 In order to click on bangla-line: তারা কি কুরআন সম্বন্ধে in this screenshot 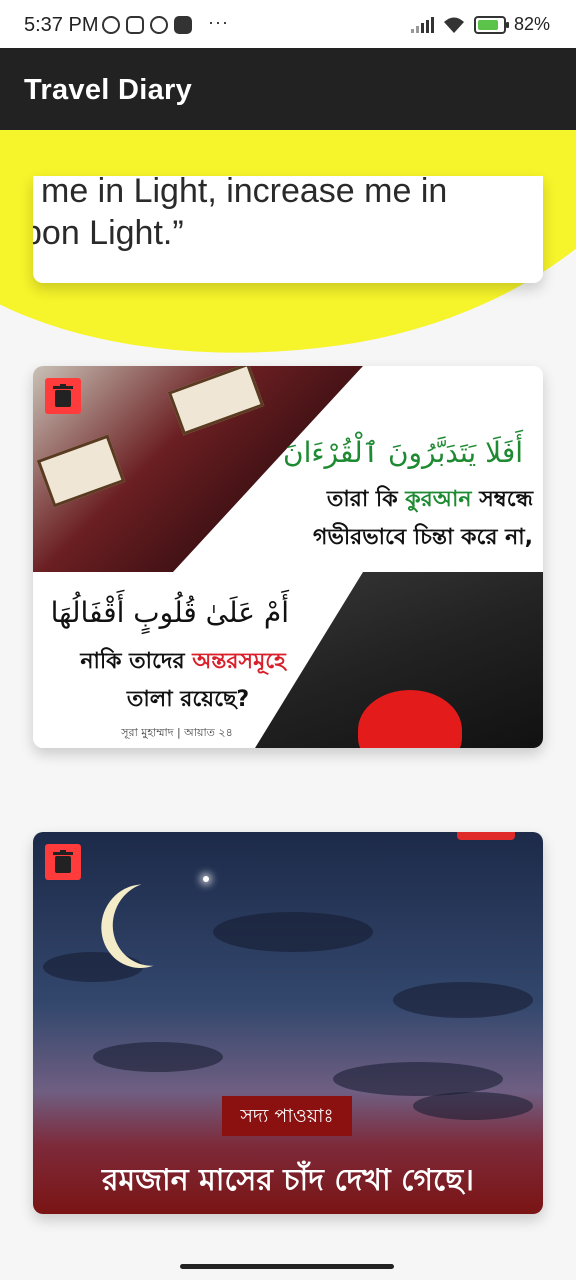, I will do `click(429, 499)`.